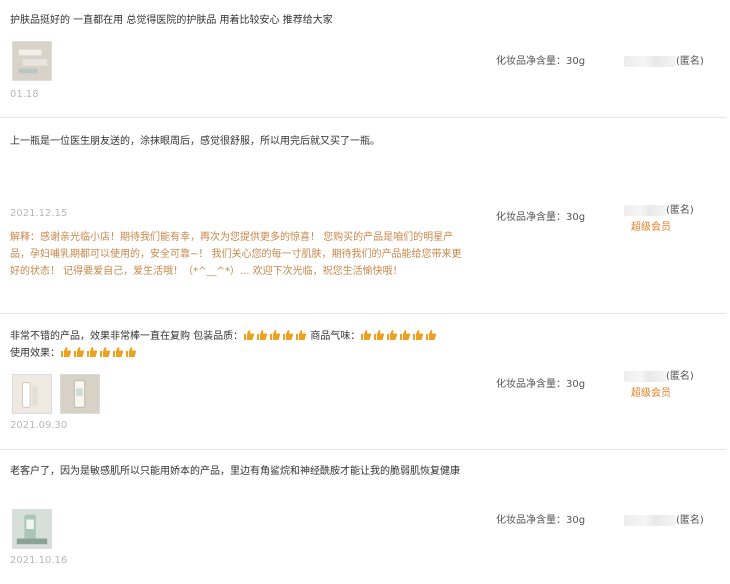  I want to click on review-date: 2021.10.16, so click(39, 560).